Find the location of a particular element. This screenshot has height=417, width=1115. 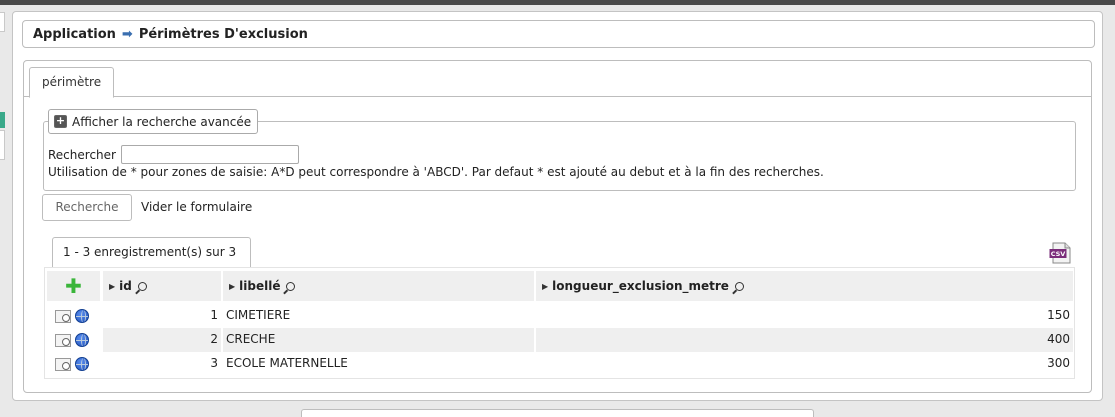

cell-libelle: CIMETIERE is located at coordinates (258, 315).